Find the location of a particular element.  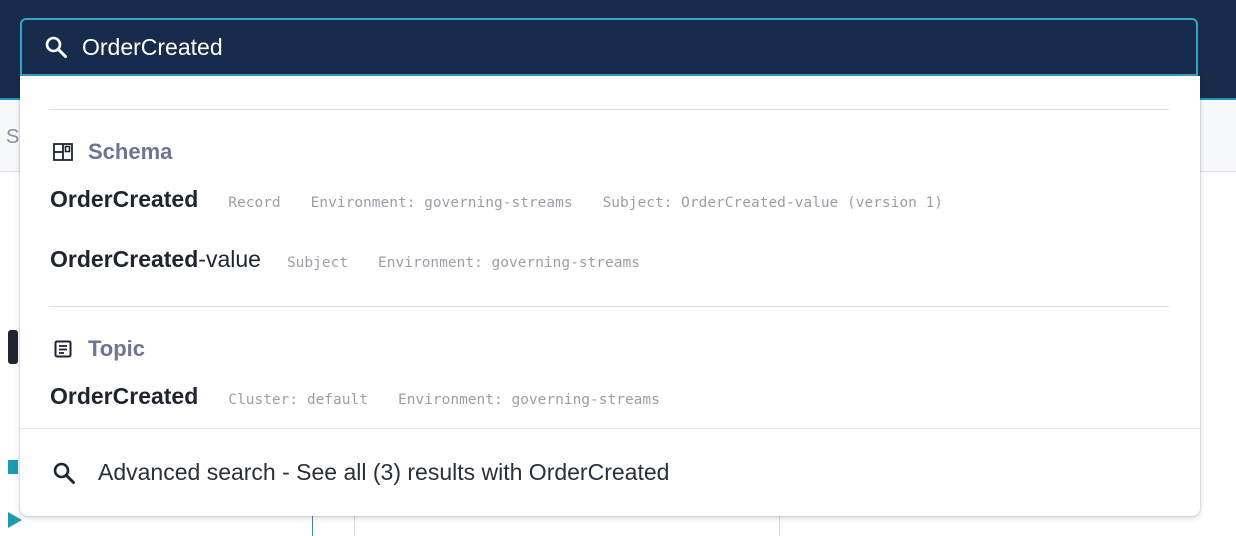

global-search-bar is located at coordinates (609, 47).